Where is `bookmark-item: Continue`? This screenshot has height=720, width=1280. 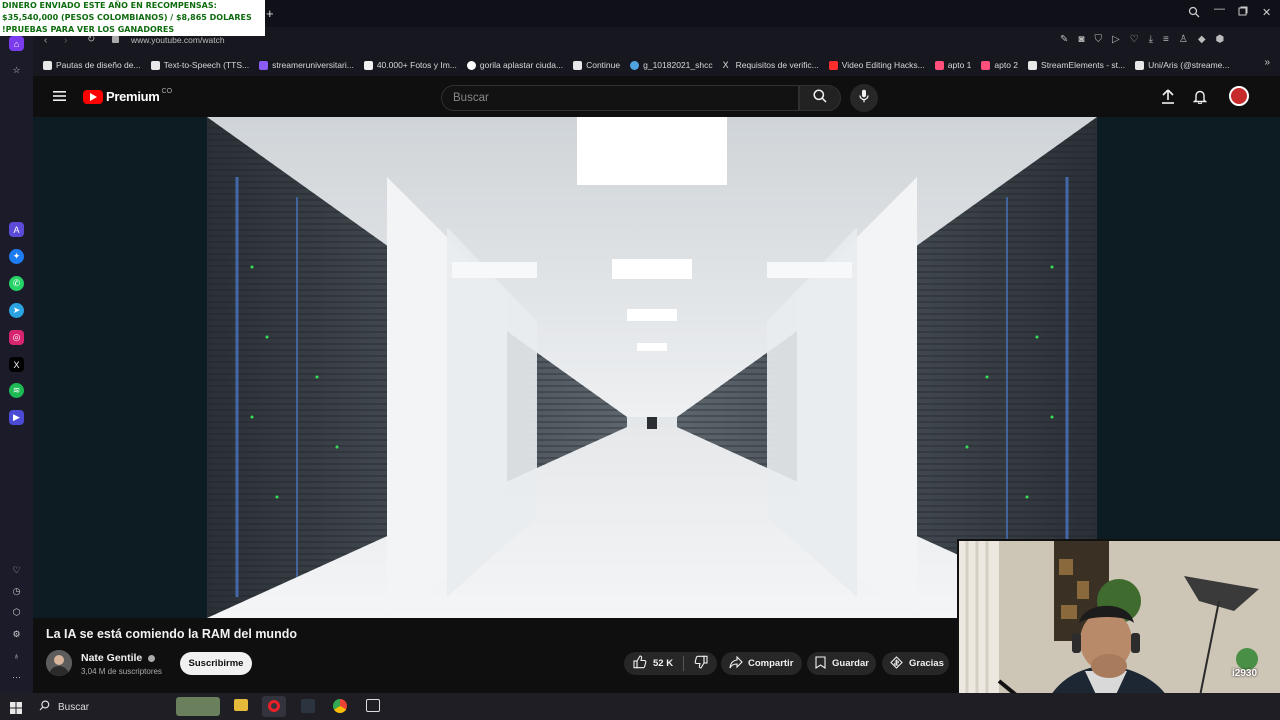
bookmark-item: Continue is located at coordinates (596, 65).